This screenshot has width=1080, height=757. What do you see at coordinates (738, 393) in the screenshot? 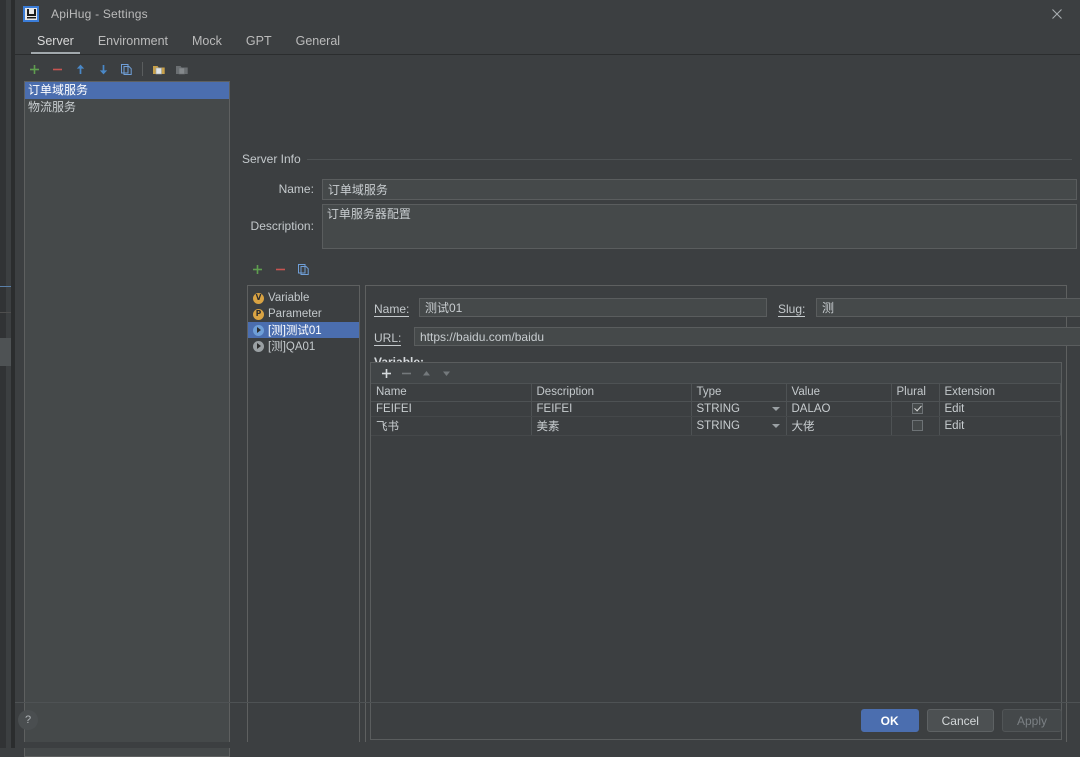
I see `column-header-type: Type` at bounding box center [738, 393].